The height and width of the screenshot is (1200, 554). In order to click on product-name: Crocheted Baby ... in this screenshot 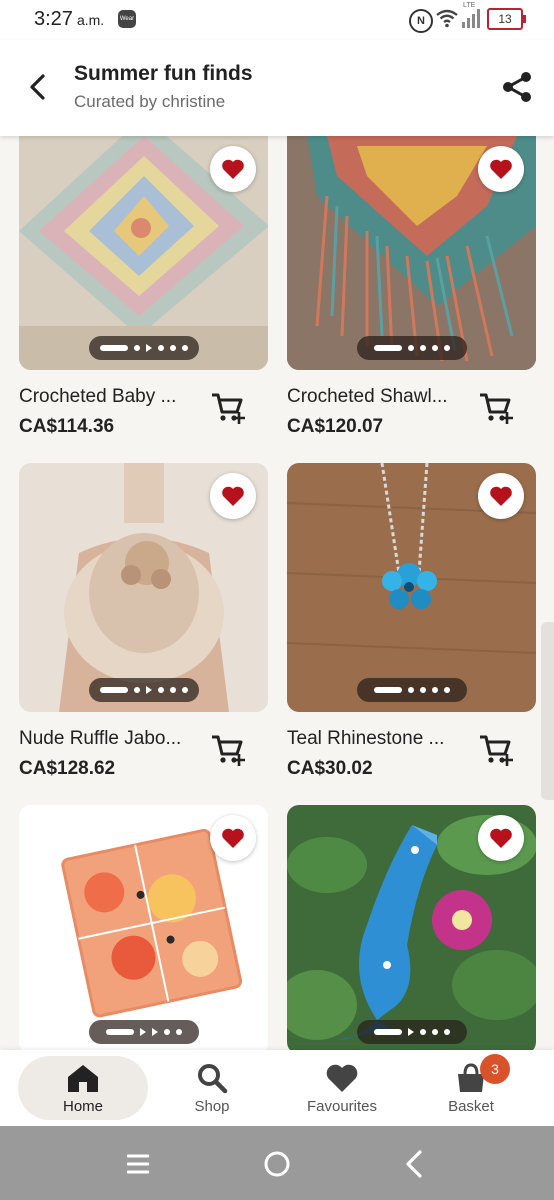, I will do `click(97, 397)`.